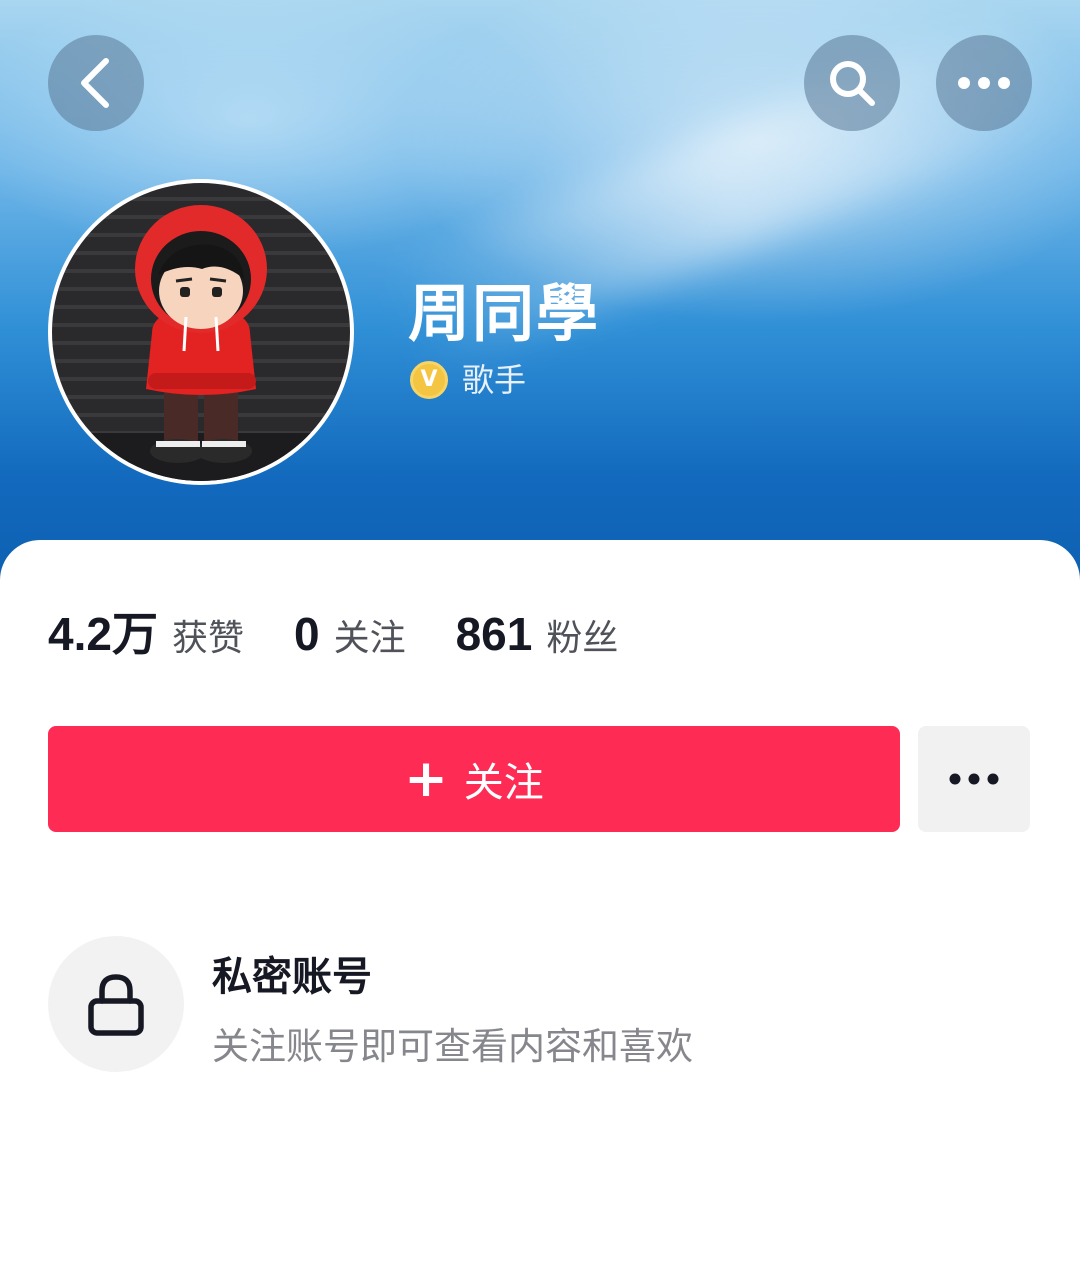 The image size is (1080, 1272). I want to click on search-button, so click(852, 83).